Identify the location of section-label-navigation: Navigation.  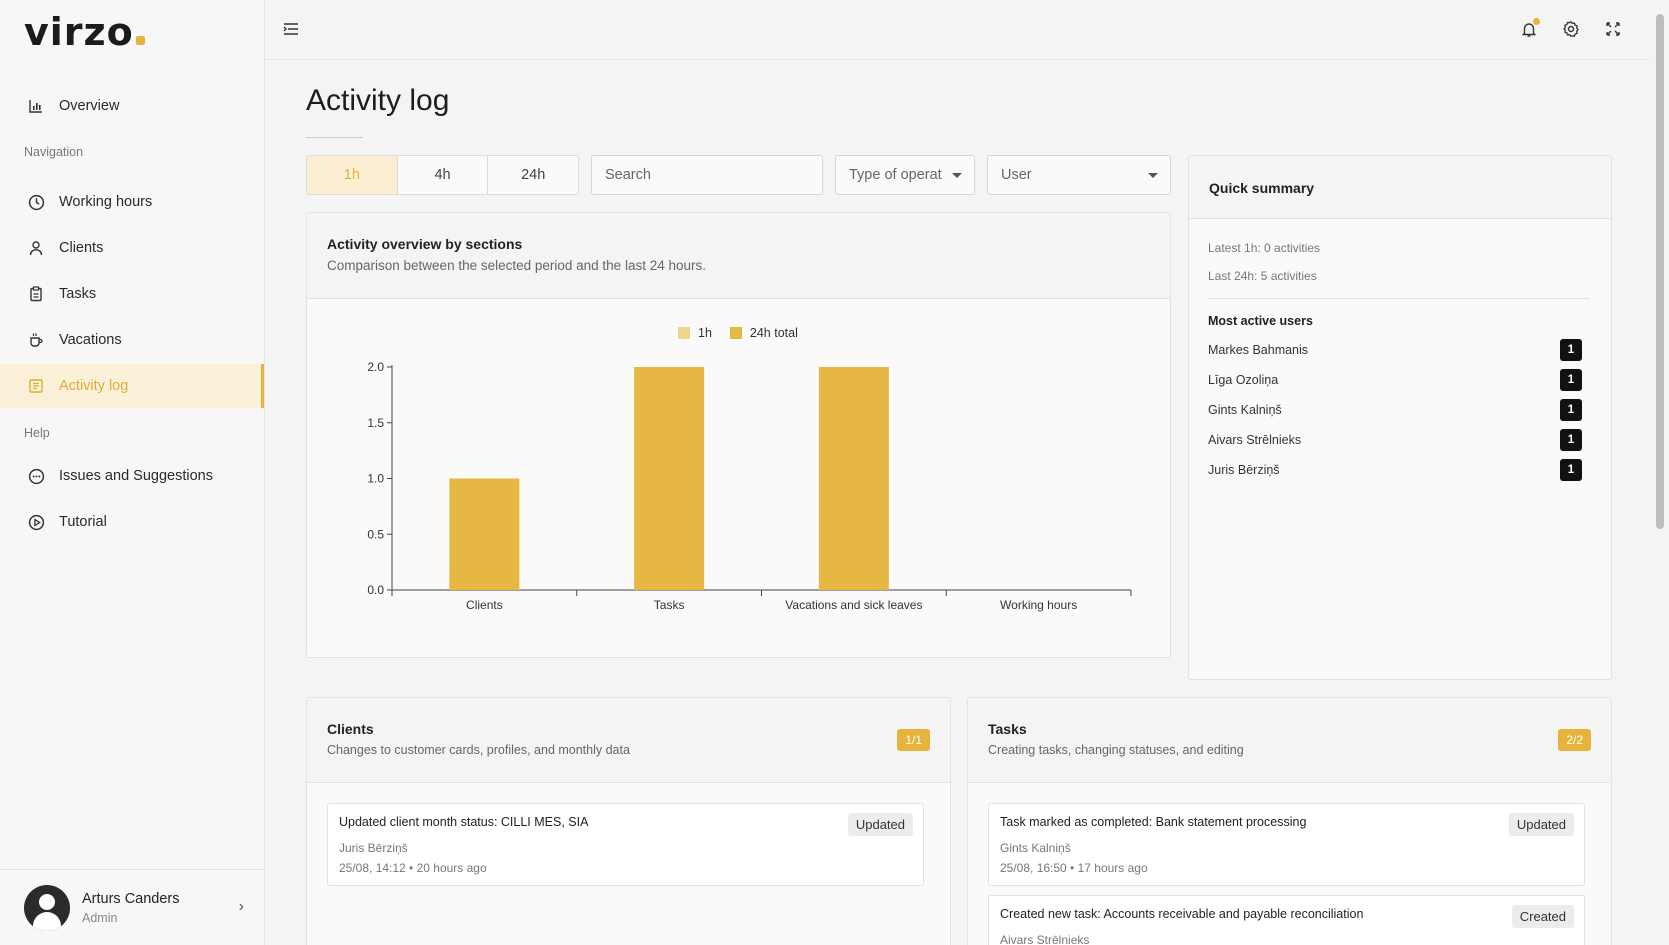
(54, 152).